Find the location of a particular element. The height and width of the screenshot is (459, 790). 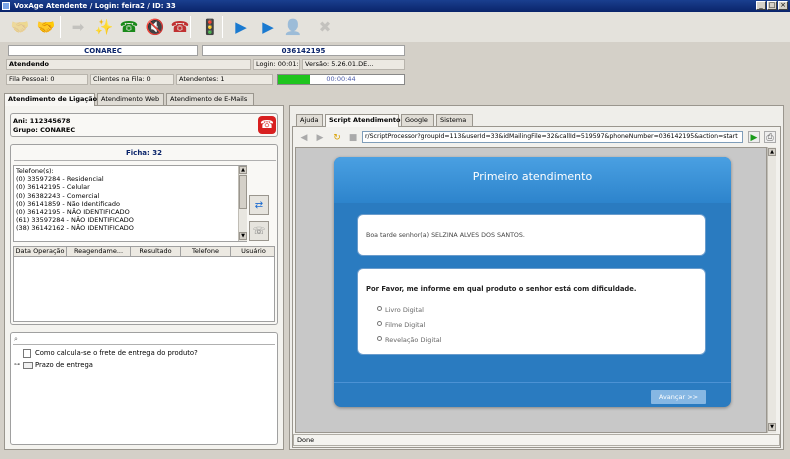

campaign-field: CONAREC is located at coordinates (103, 50).